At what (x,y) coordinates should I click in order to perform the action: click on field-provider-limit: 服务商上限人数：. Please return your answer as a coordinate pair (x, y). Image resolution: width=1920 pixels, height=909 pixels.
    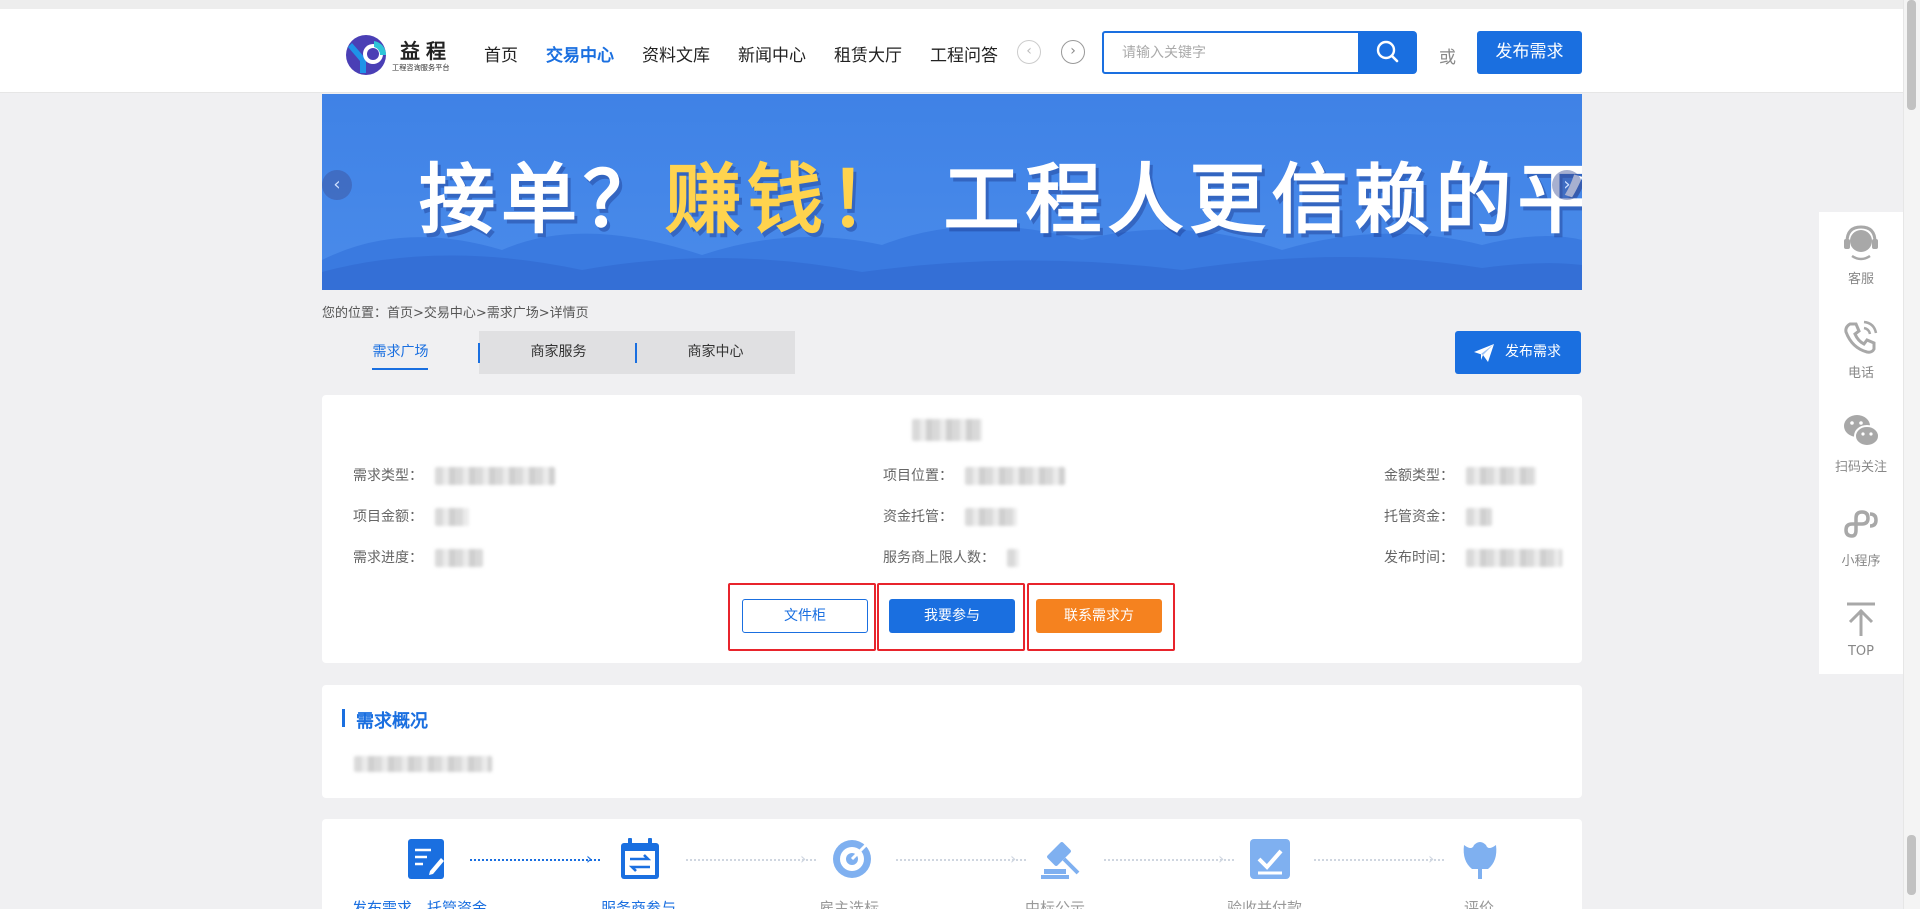
    Looking at the image, I should click on (951, 557).